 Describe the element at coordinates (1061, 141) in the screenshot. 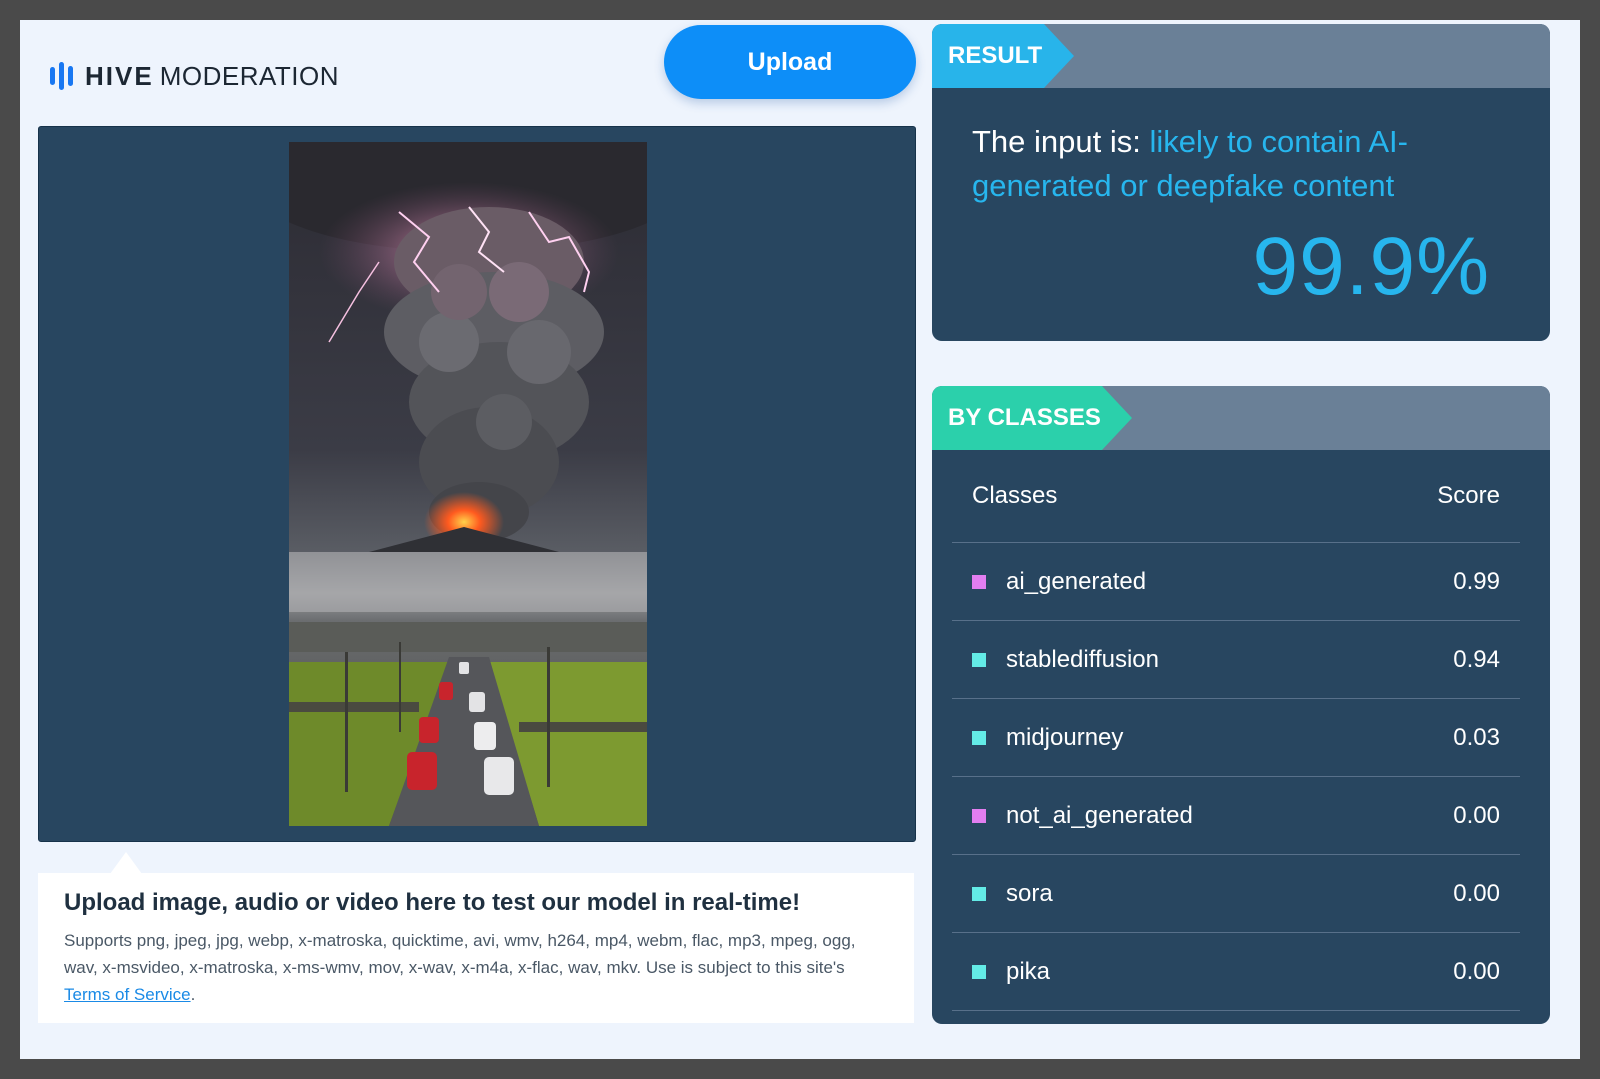

I see `result-prefix: The input is:` at that location.